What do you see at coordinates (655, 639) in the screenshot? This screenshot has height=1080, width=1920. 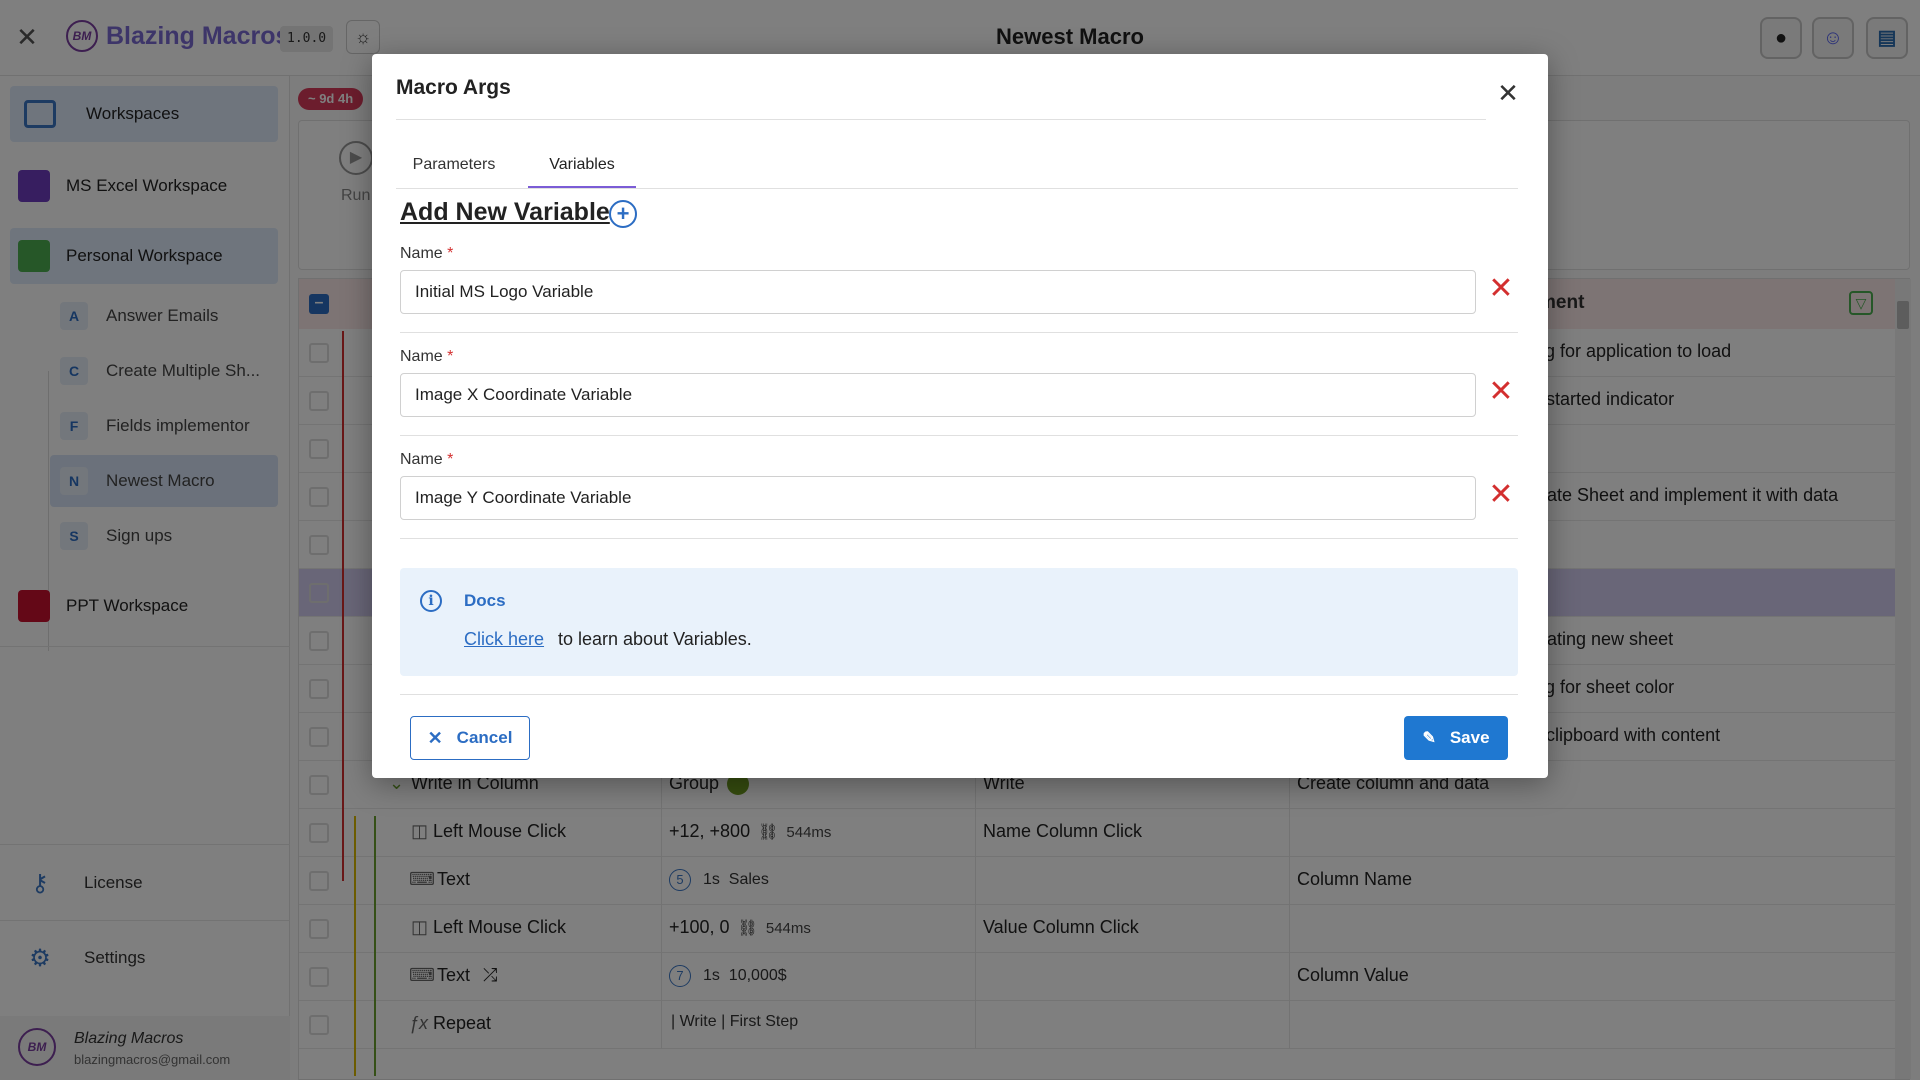 I see `docs-text: to learn about Variables.` at bounding box center [655, 639].